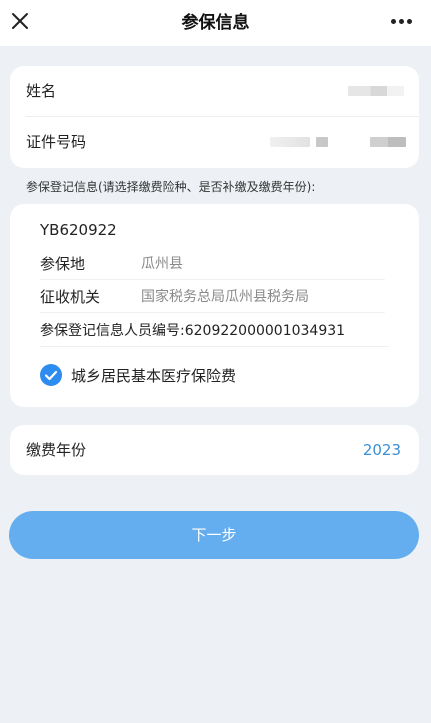  I want to click on person-number-row: 参保登记信息人员编号:620922000001034931, so click(214, 331).